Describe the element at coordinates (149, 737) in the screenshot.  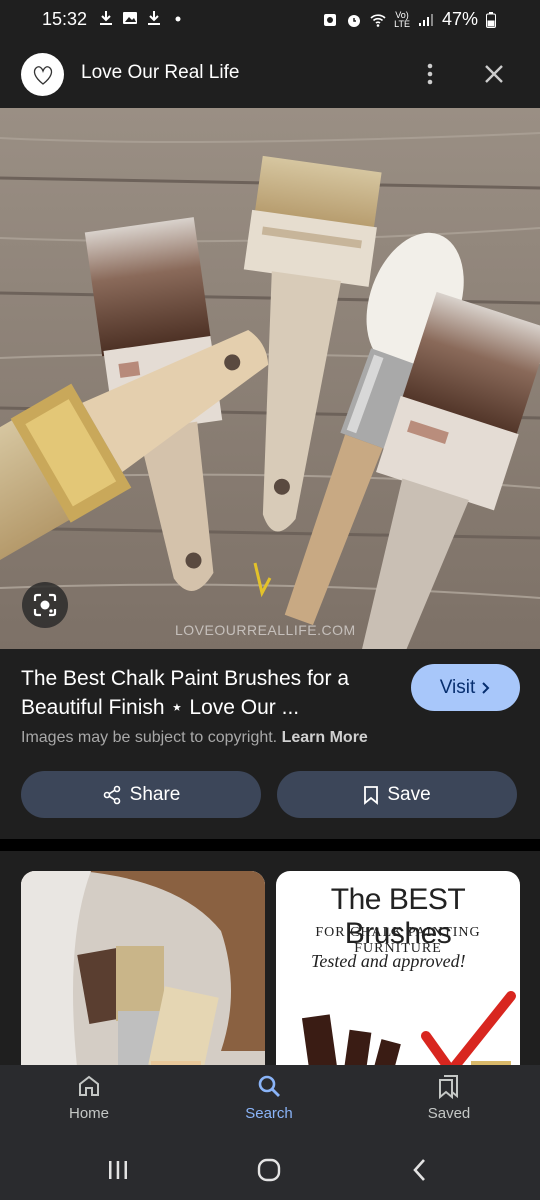
I see `copyright-text: Images may be subject to copyright.` at that location.